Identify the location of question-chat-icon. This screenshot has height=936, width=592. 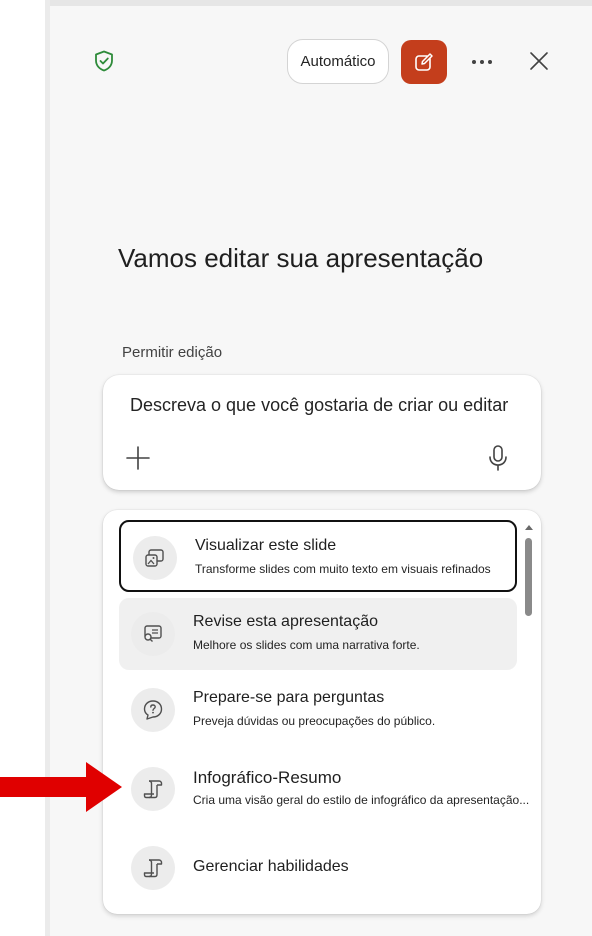
(153, 710).